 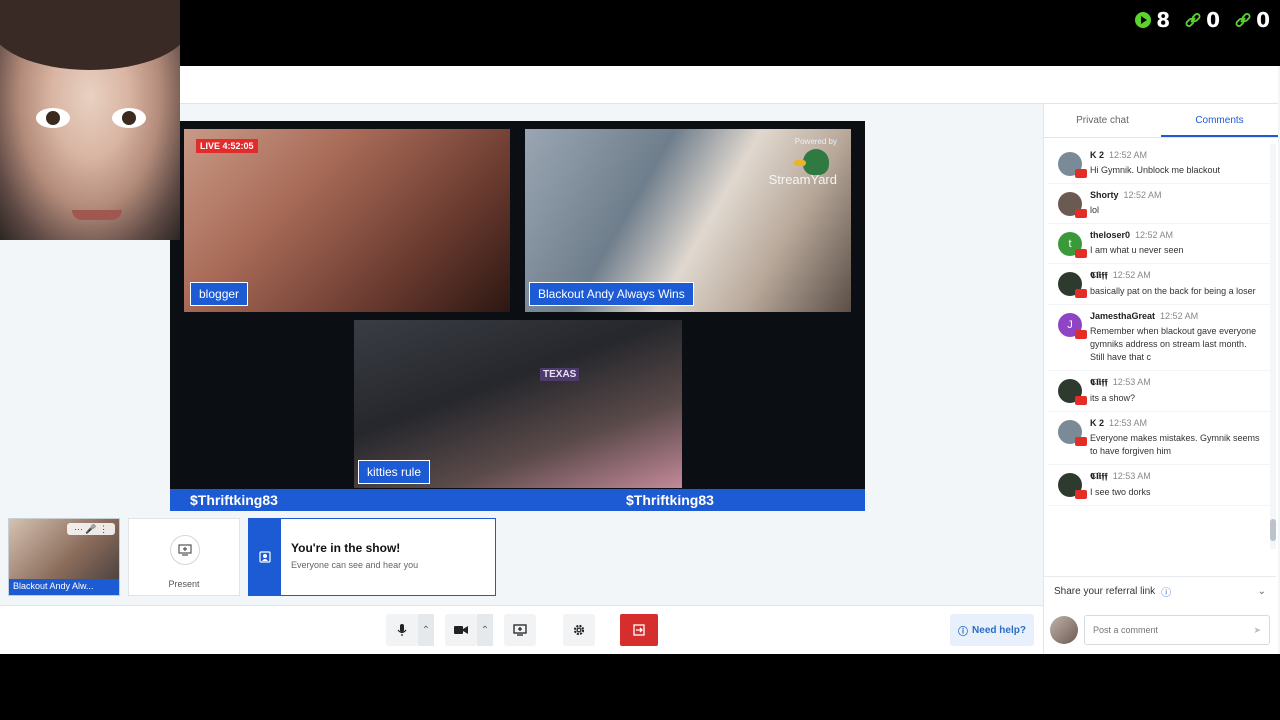 What do you see at coordinates (1123, 316) in the screenshot?
I see `comment-author: JamesthaGreat` at bounding box center [1123, 316].